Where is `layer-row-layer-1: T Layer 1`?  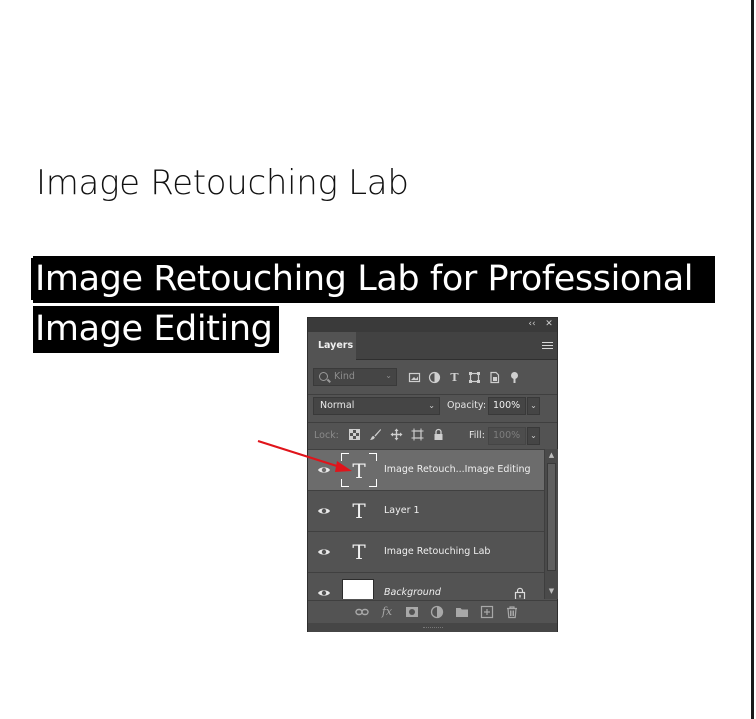 layer-row-layer-1: T Layer 1 is located at coordinates (426, 510).